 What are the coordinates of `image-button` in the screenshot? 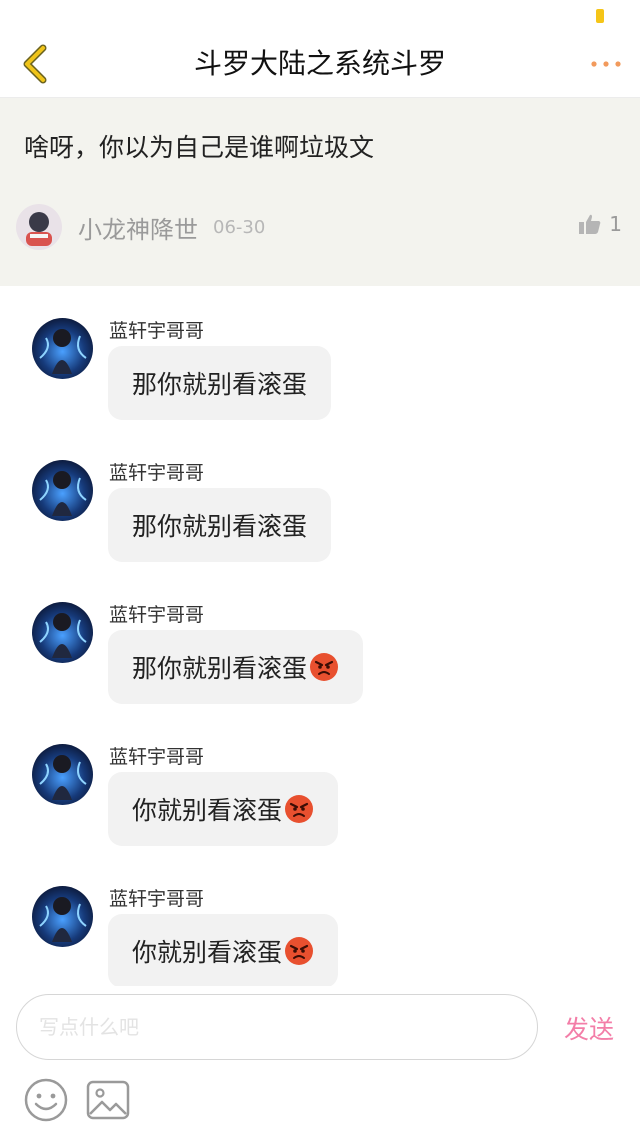 It's located at (108, 1100).